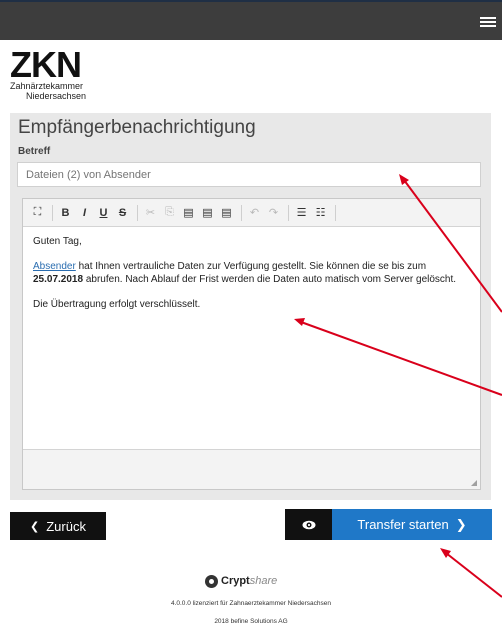 This screenshot has height=635, width=502. What do you see at coordinates (47, 86) in the screenshot?
I see `logo-line-1: Zahnärztekammer` at bounding box center [47, 86].